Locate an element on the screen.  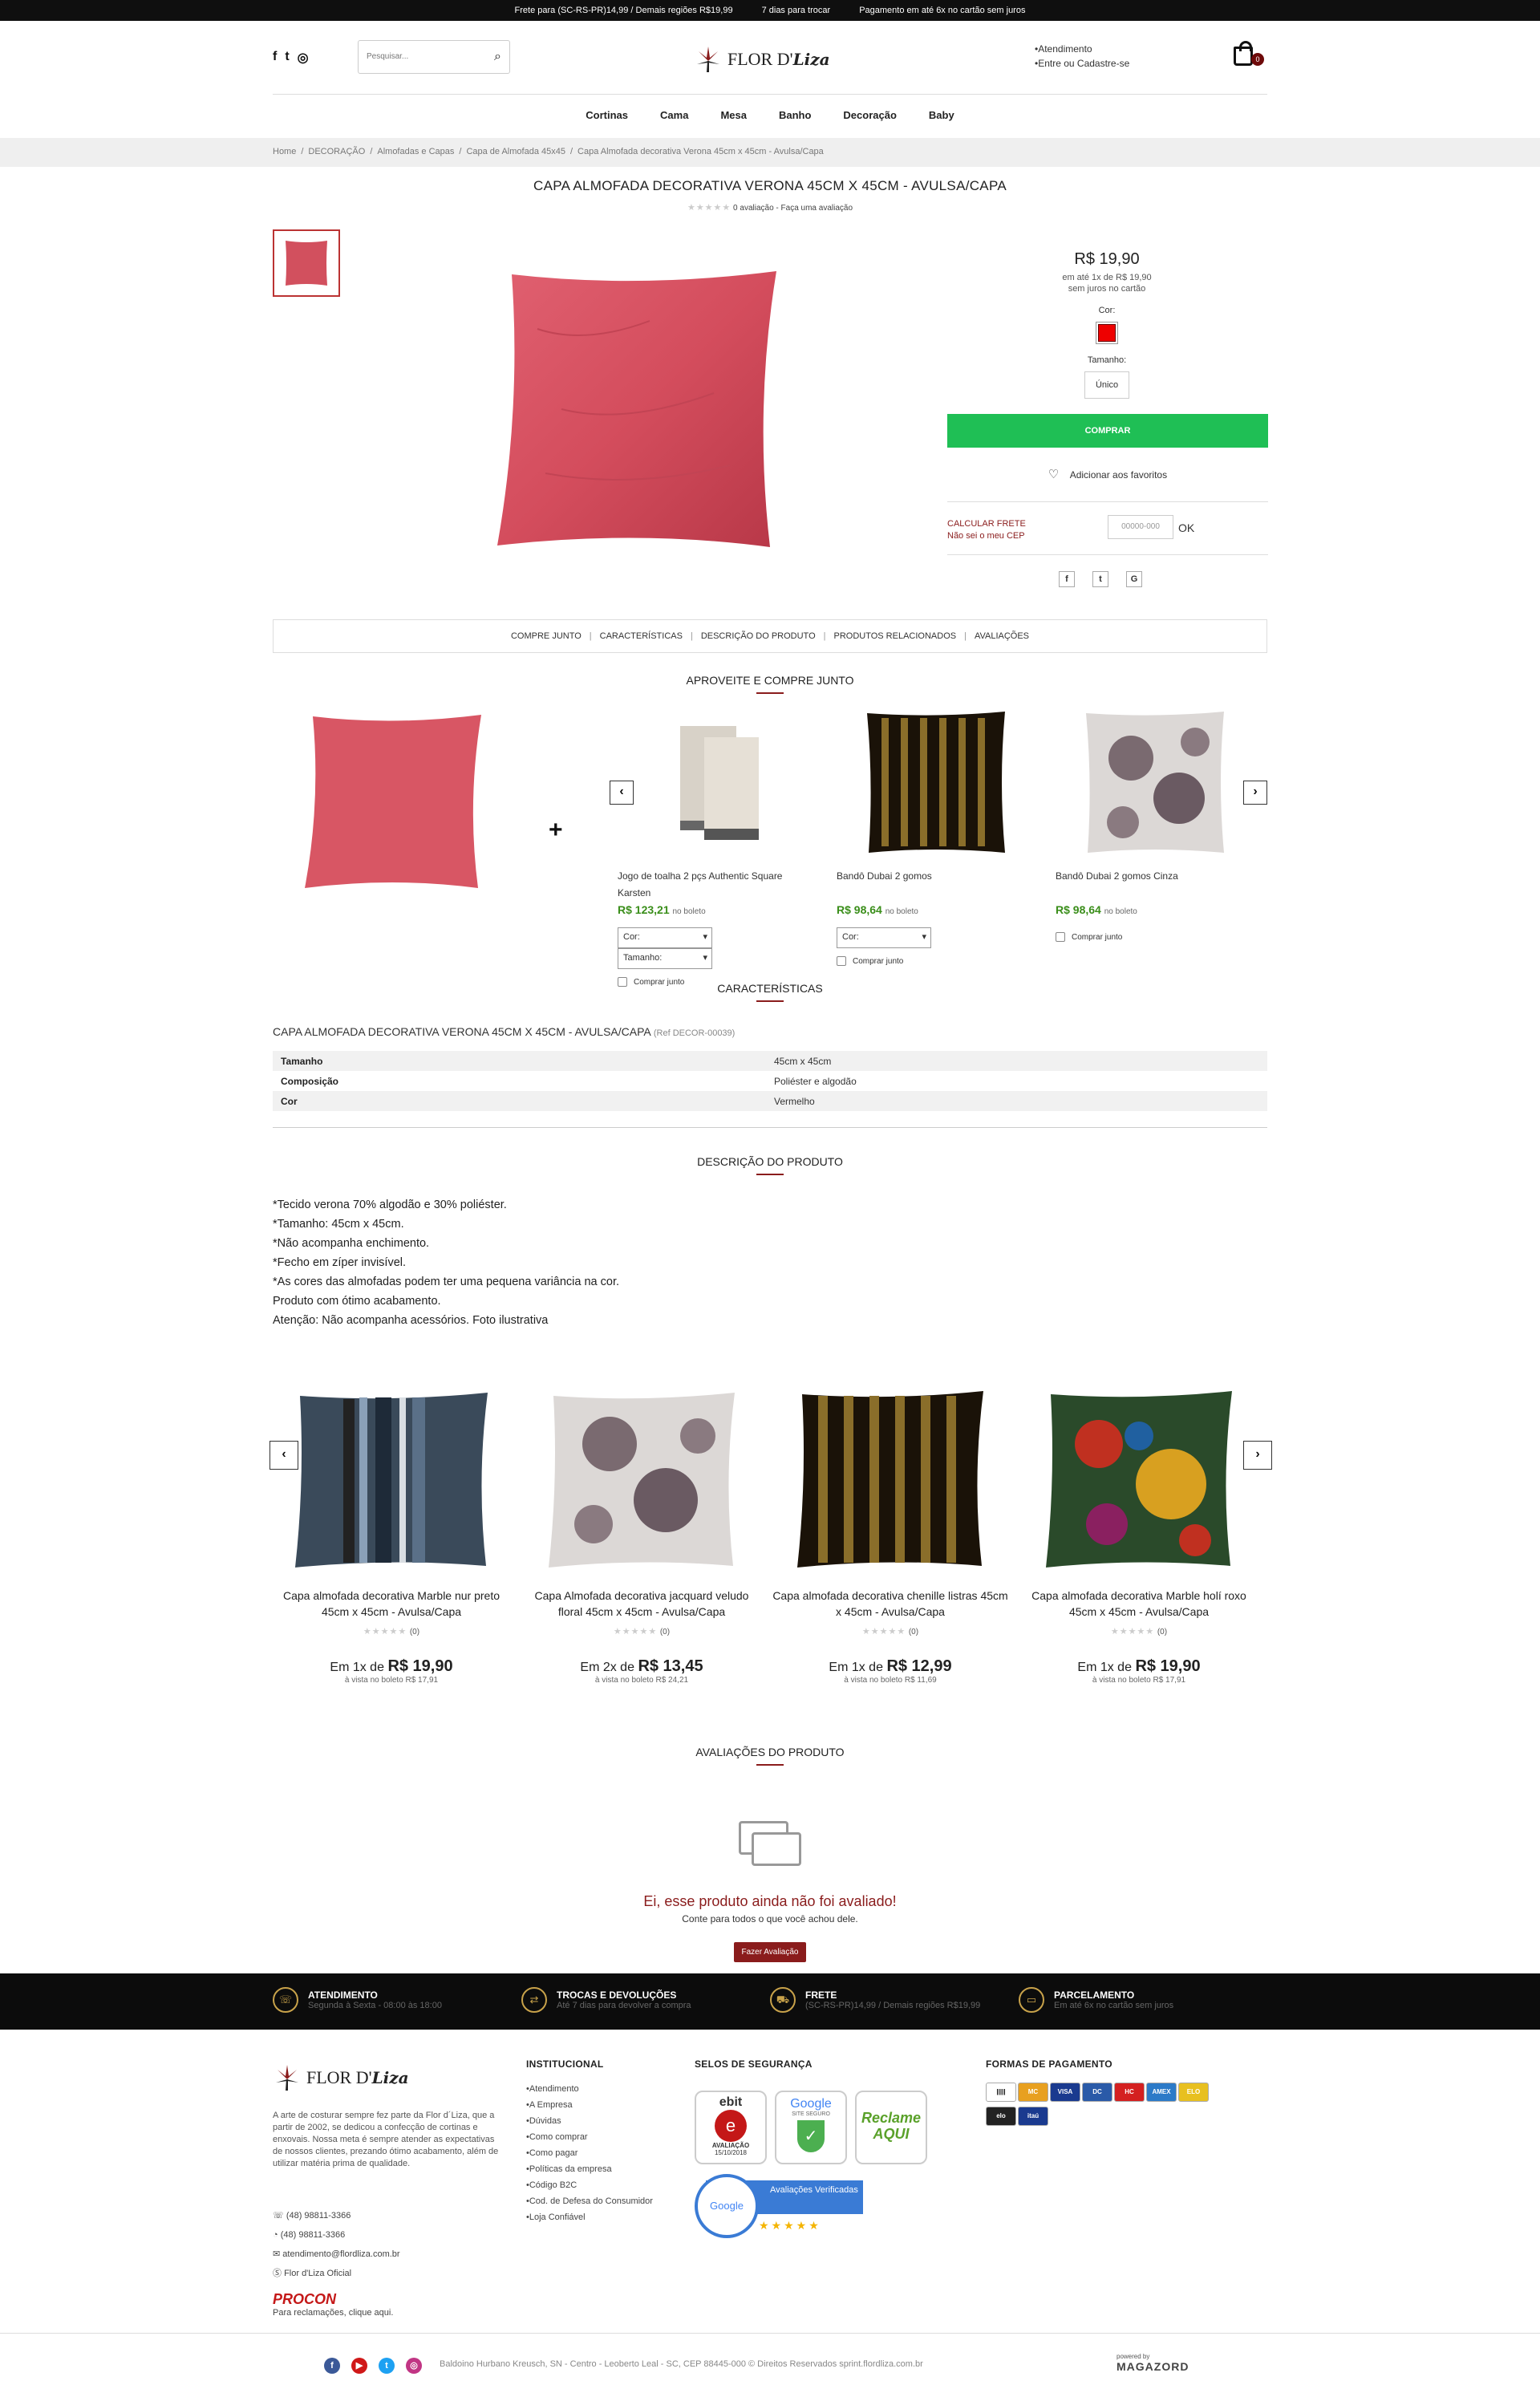
row-key: Composição is located at coordinates (310, 1081).